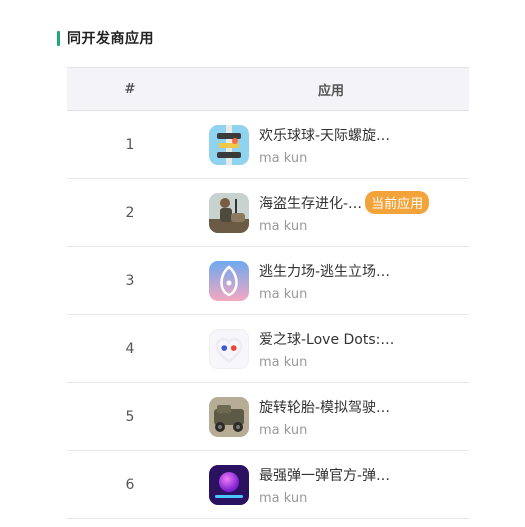 This screenshot has width=525, height=527. I want to click on app-cell: 最强弹一弹官方-弹… ma kun, so click(331, 485).